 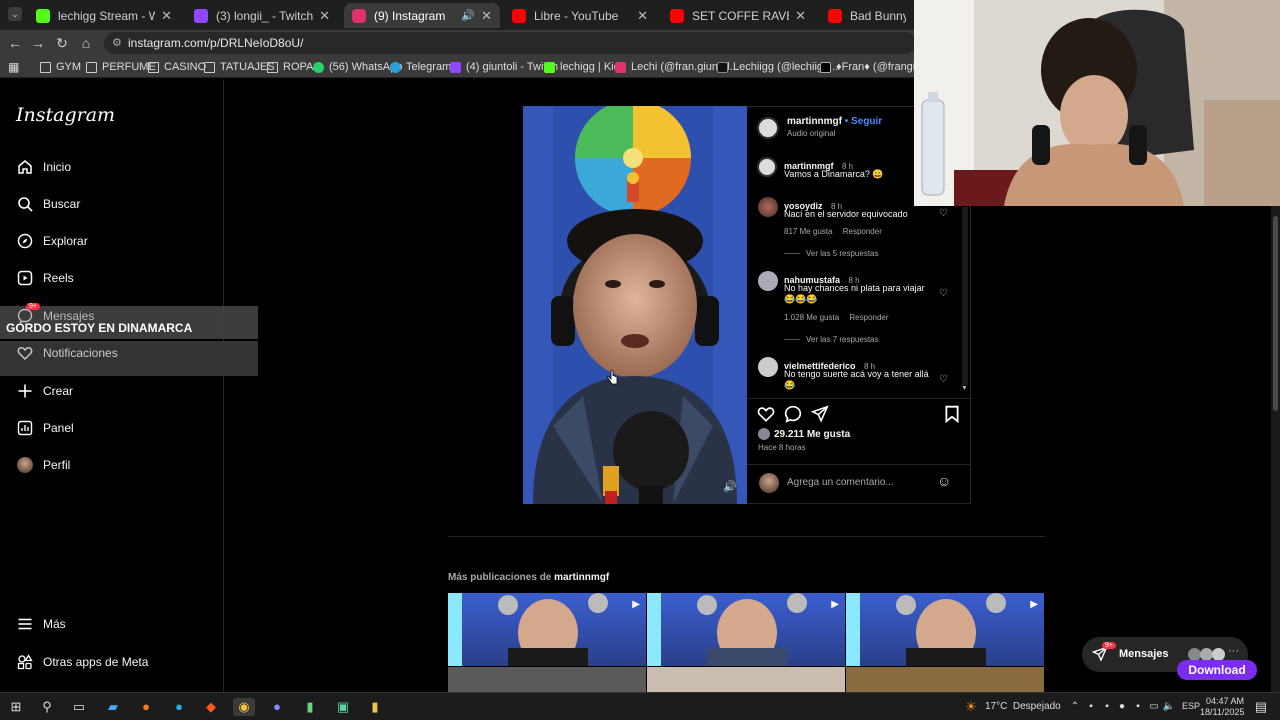 I want to click on nav-crear: Crear, so click(x=44, y=391).